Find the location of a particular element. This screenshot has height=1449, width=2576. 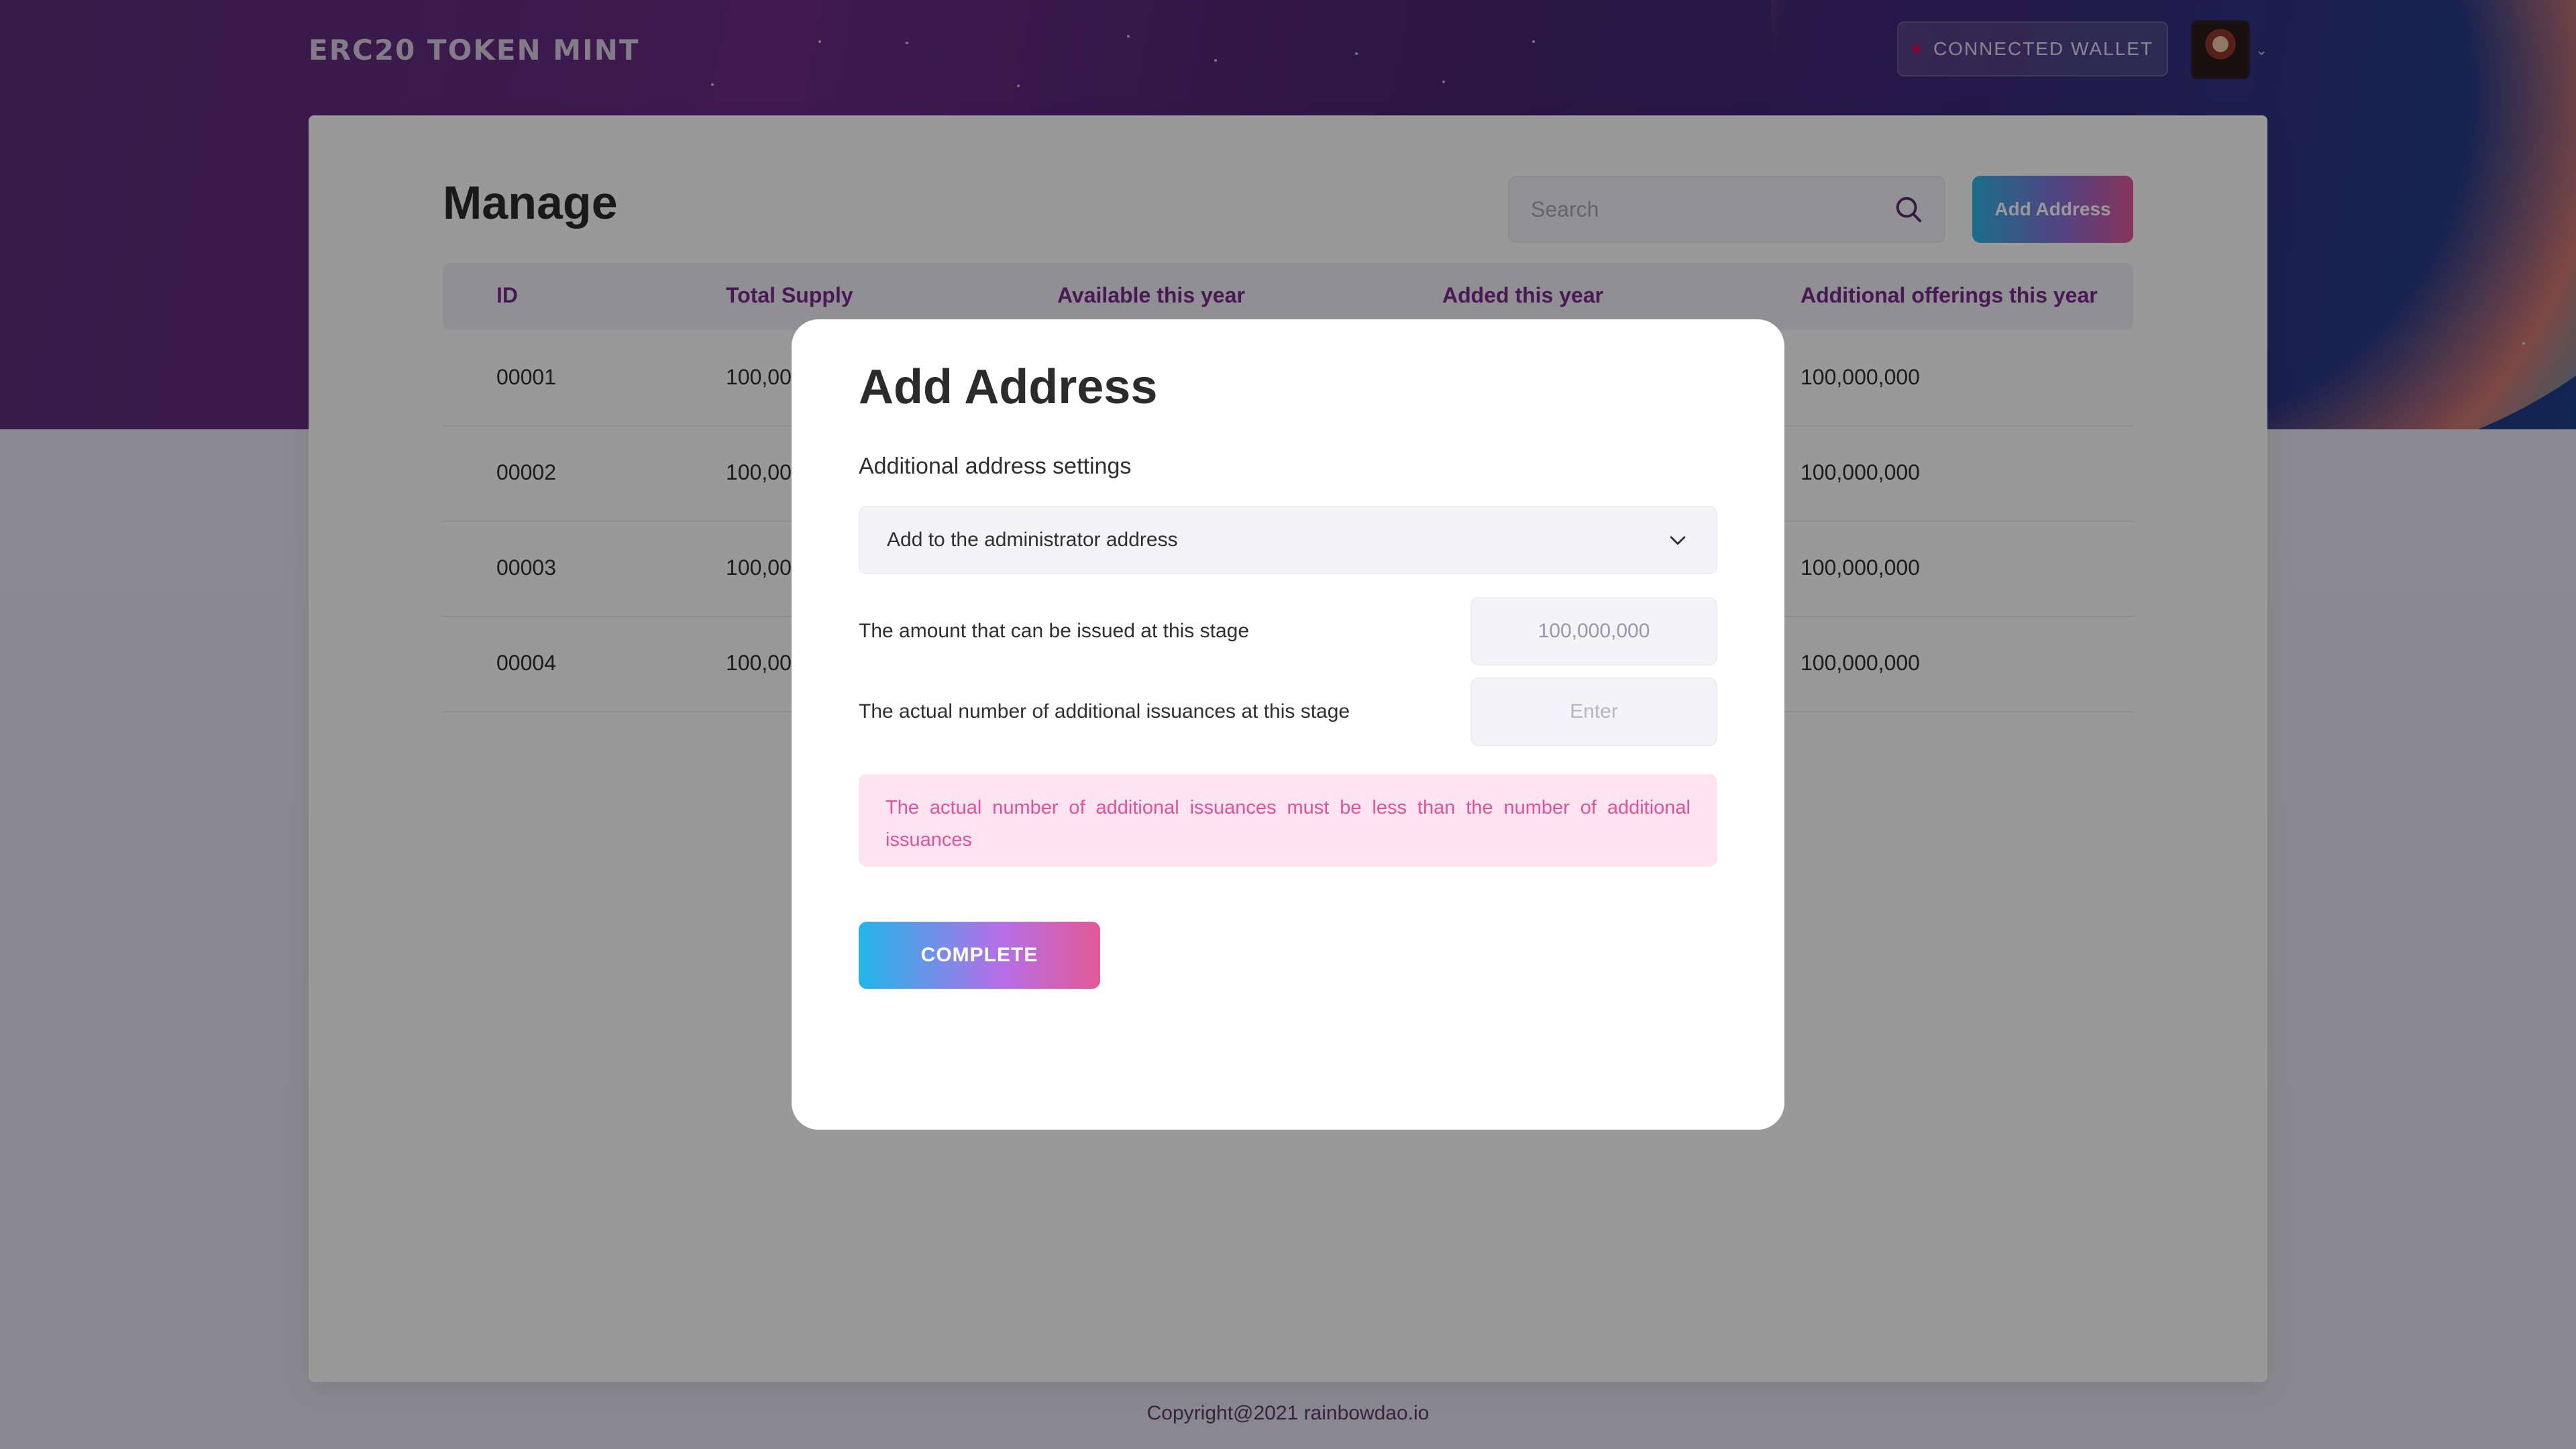

address-type-select: Add to the administrator address is located at coordinates (1288, 540).